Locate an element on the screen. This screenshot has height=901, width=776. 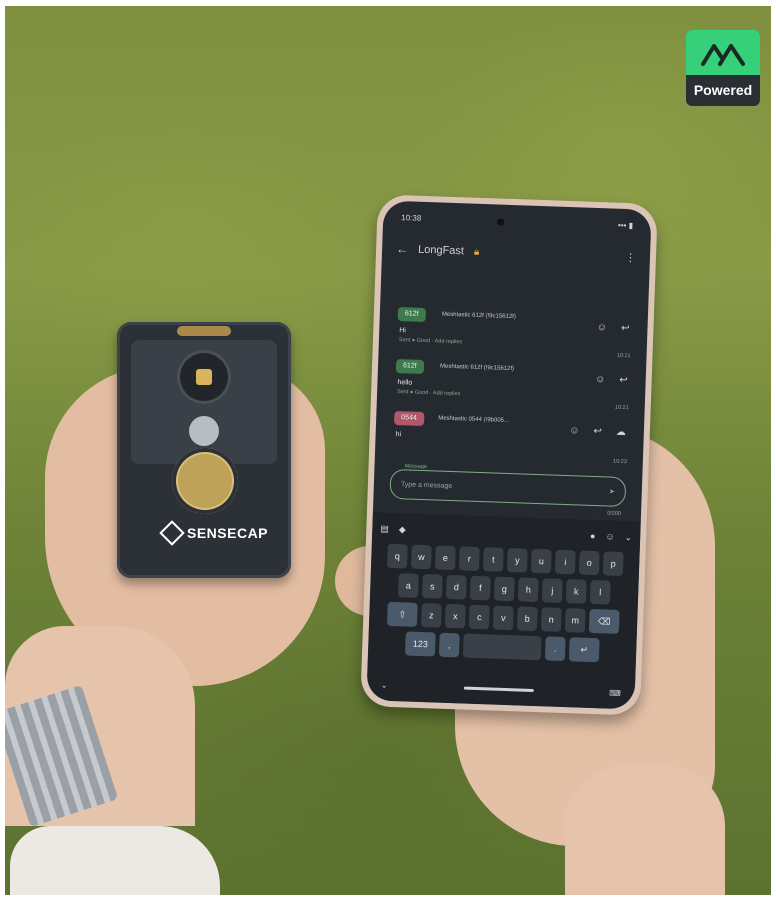
emoji-icon: ☺ is located at coordinates (610, 536).